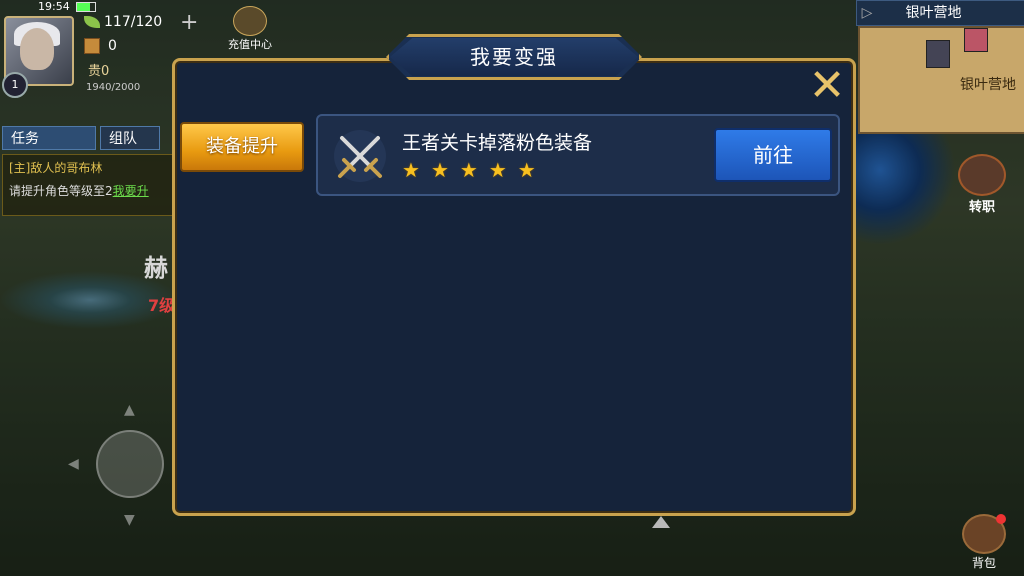  I want to click on quest-link: 我要升, so click(131, 191).